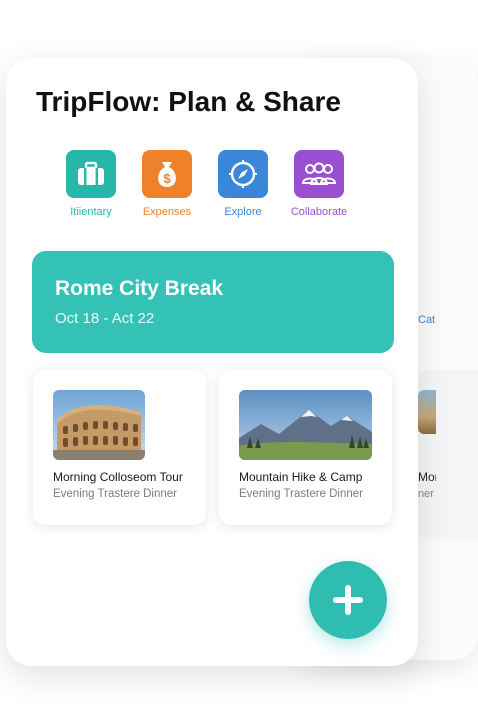 This screenshot has width=478, height=714. Describe the element at coordinates (243, 212) in the screenshot. I see `nav-label-explore: Explore` at that location.